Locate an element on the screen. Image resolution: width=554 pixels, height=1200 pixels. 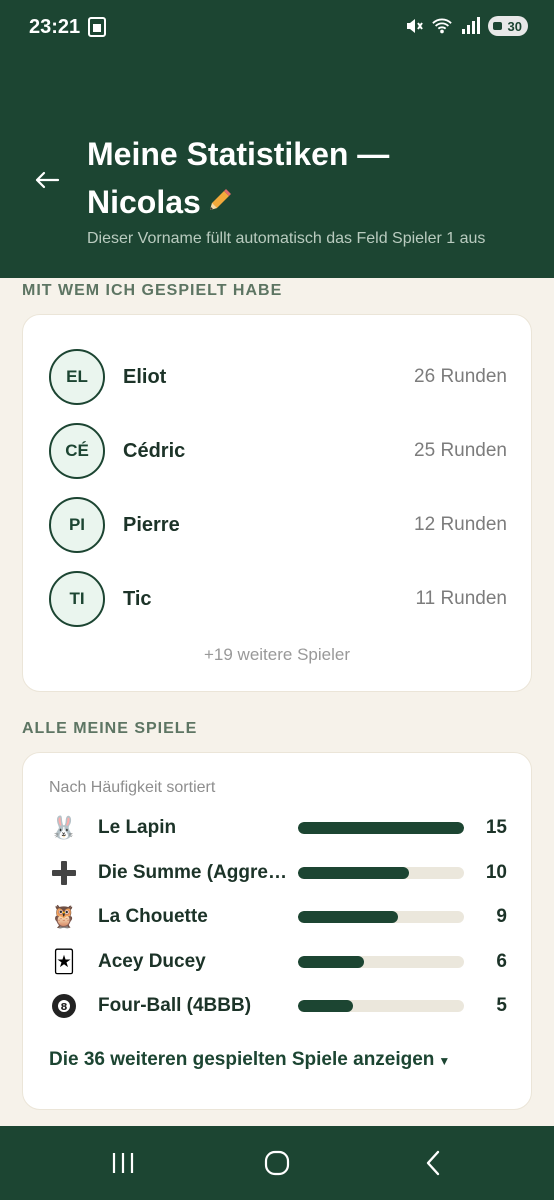
eight-ball-icon: 8 is located at coordinates (64, 1006).